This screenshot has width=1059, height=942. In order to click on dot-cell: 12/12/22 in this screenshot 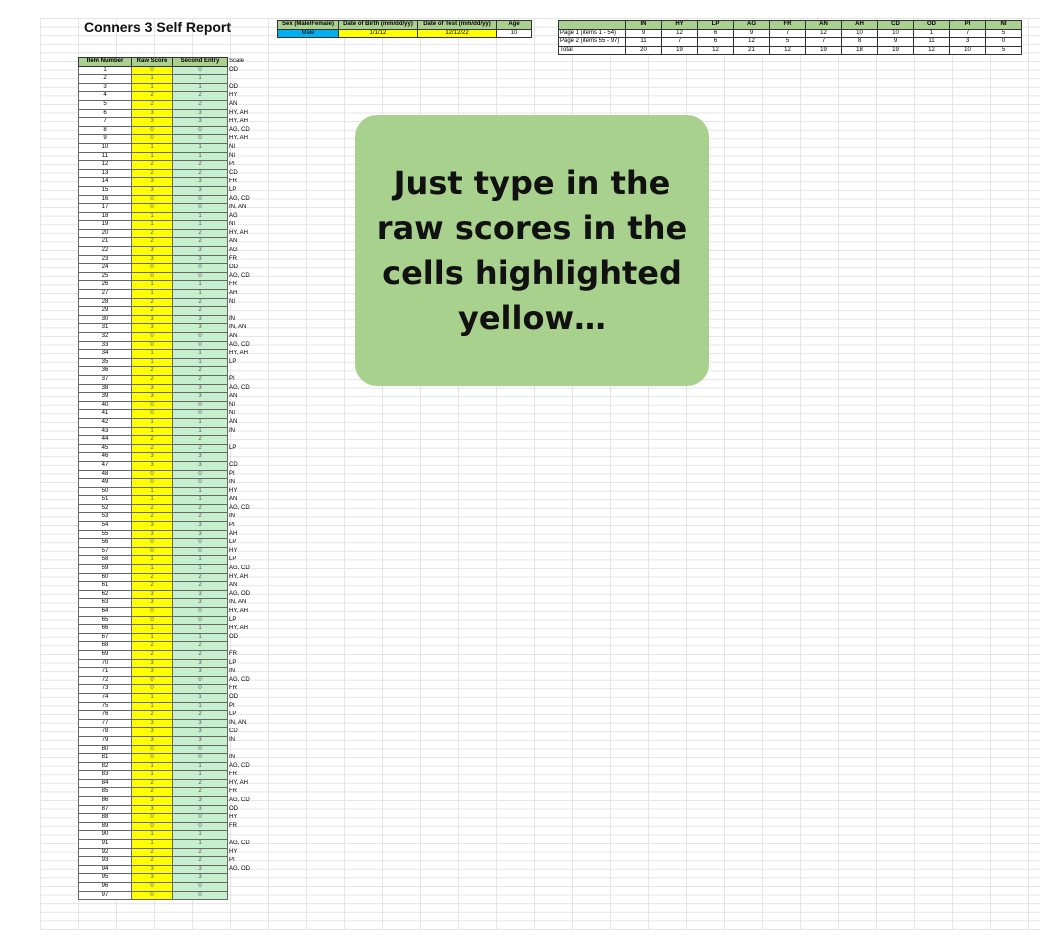, I will do `click(457, 33)`.